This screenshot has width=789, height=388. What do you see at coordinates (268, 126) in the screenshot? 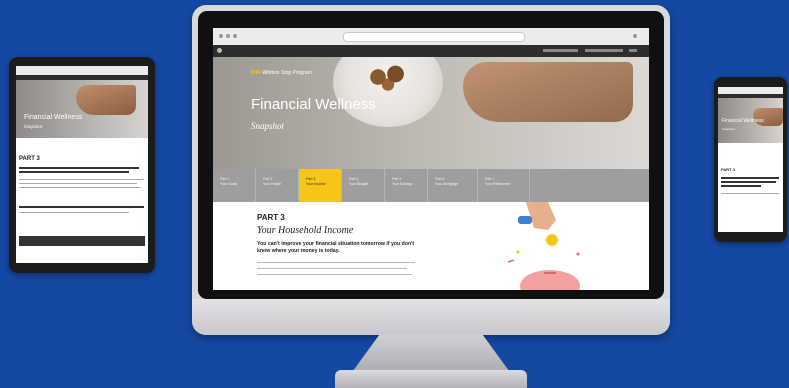
I see `hero-subtitle: Snapshot` at bounding box center [268, 126].